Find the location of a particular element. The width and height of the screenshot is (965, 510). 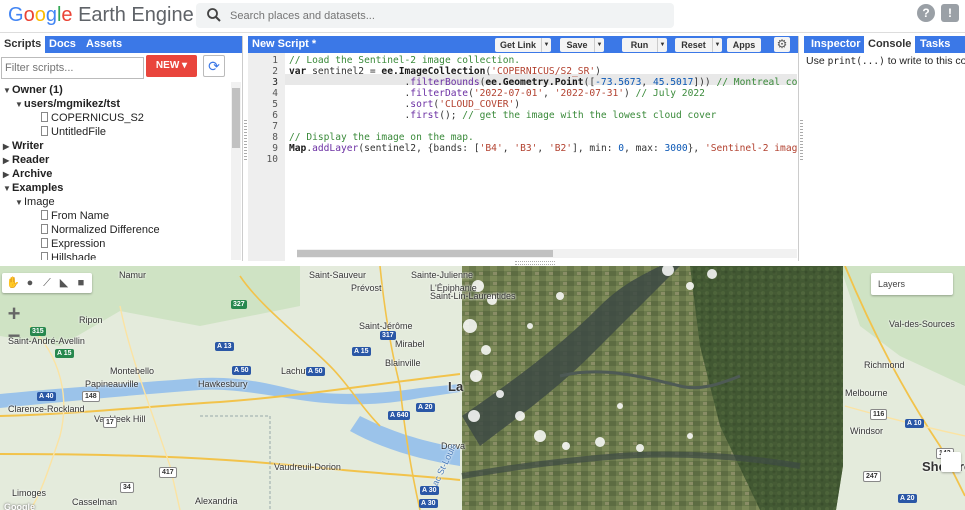

tree-item-label: Normalized Difference is located at coordinates (105, 230).